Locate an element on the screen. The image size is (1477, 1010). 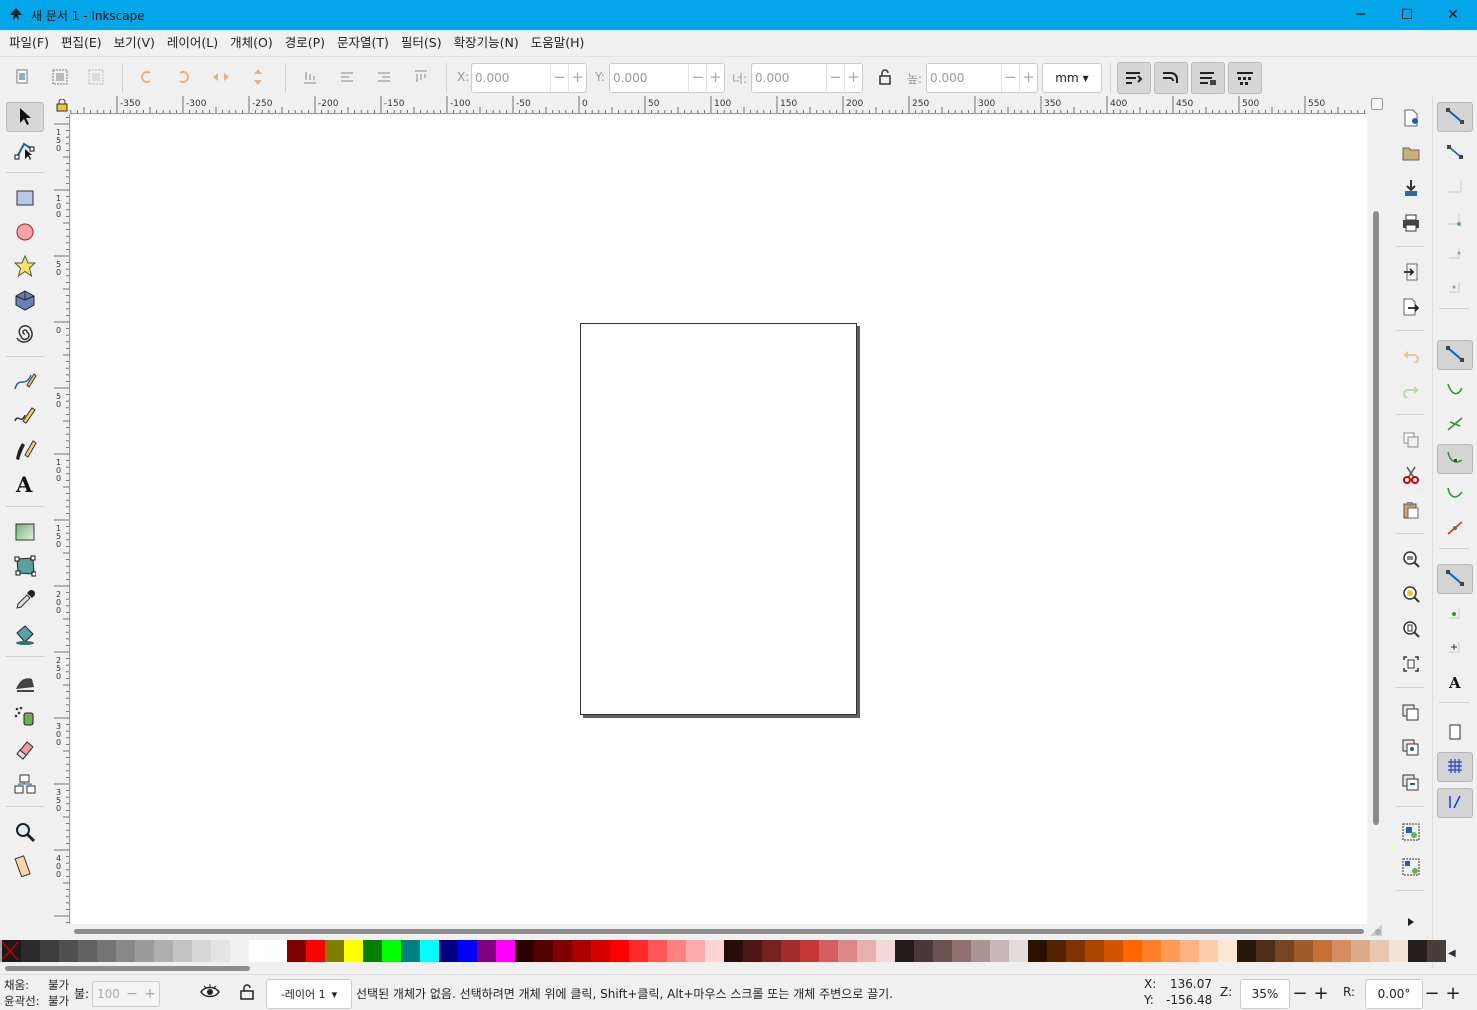
node-tool is located at coordinates (25, 151).